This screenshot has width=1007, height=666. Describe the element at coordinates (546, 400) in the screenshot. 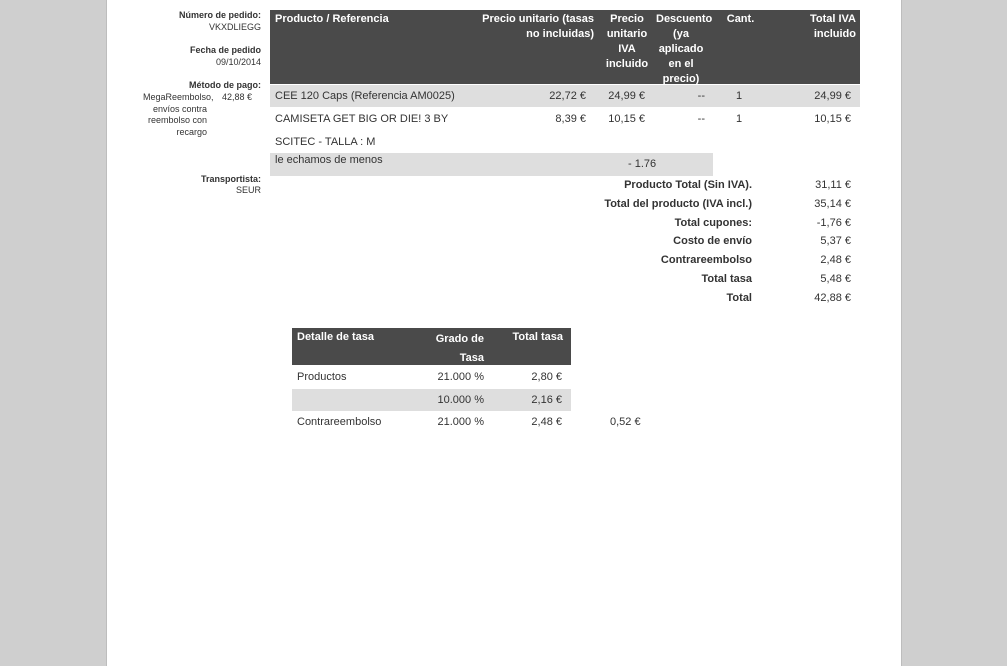

I see `tax-total: 2,16 €` at that location.